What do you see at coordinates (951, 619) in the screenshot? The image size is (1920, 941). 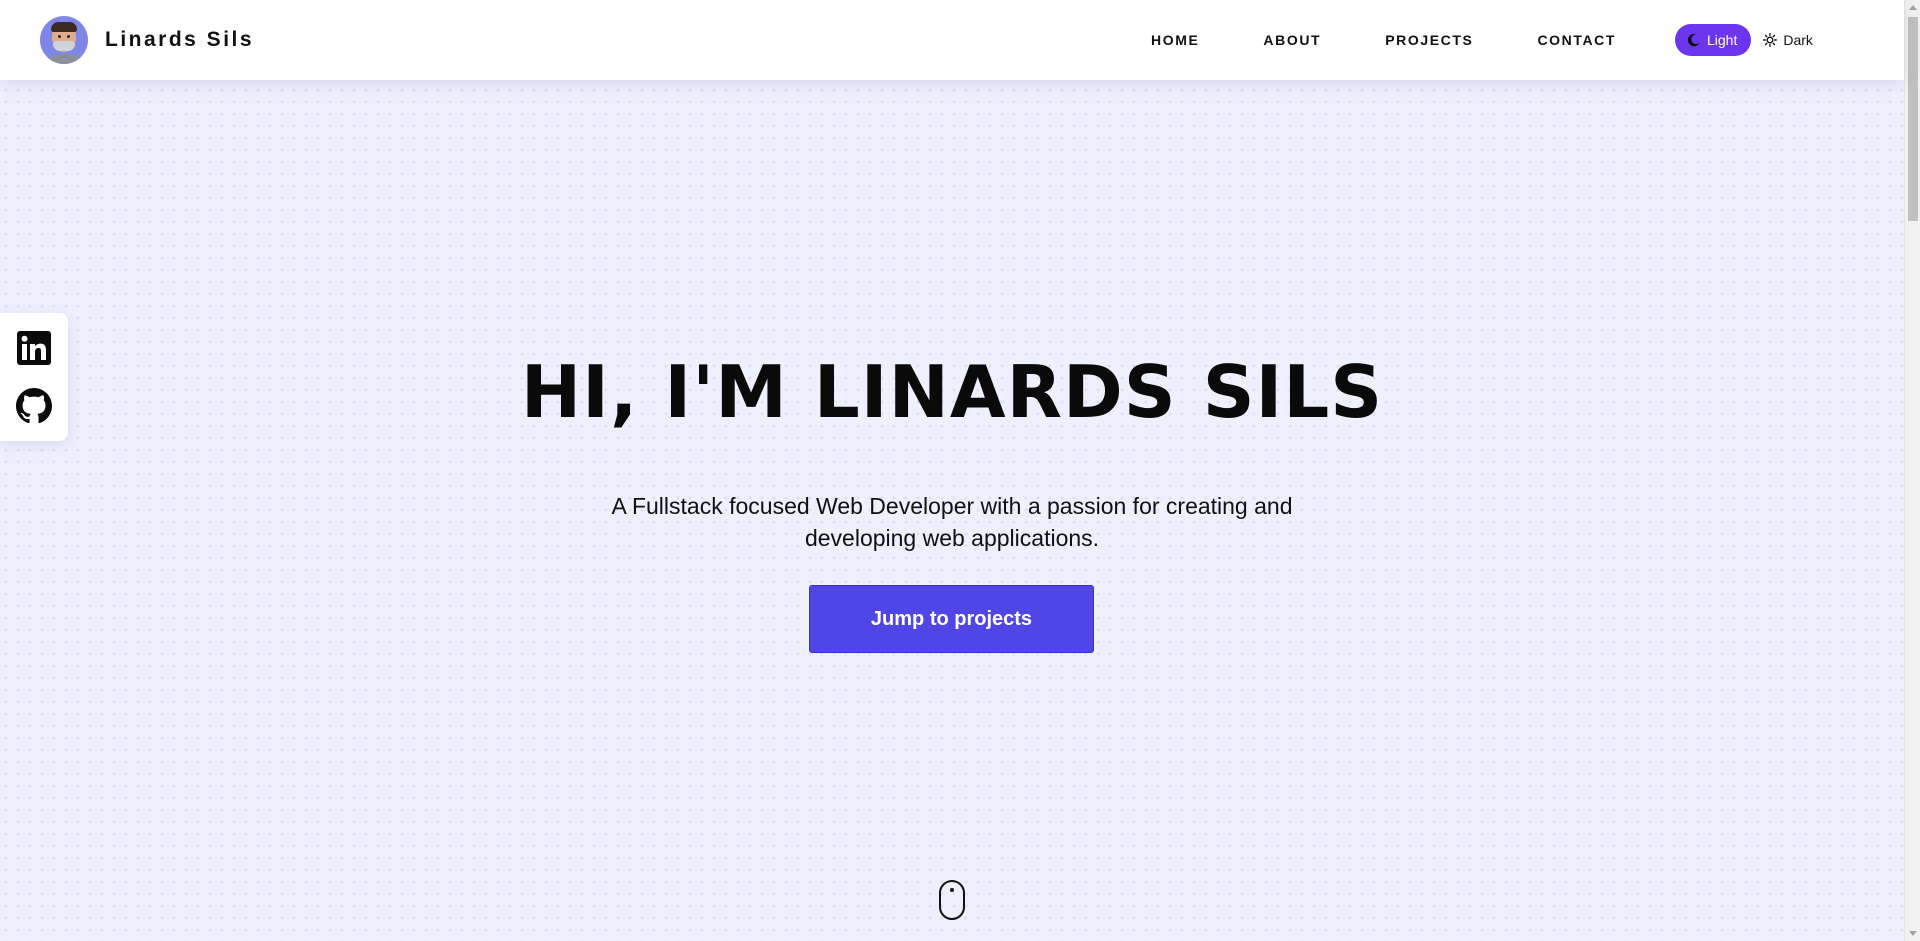 I see `jump-to-projects-button: Jump to projects` at bounding box center [951, 619].